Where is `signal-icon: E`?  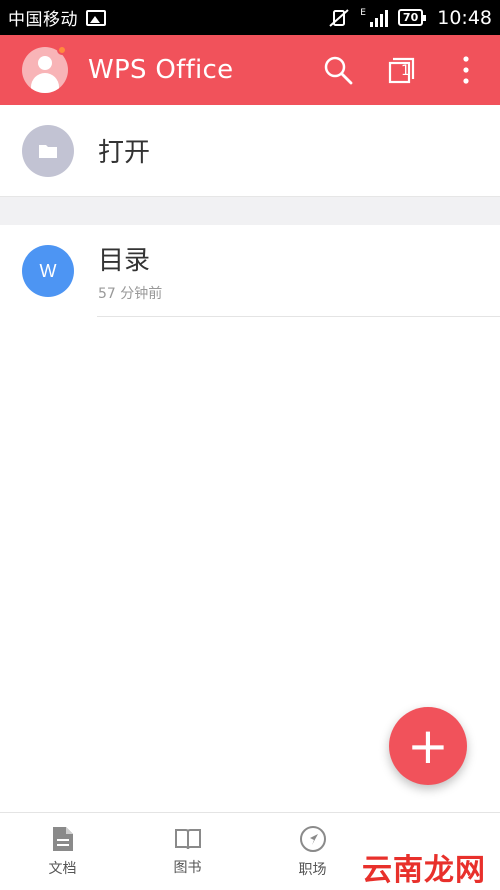 signal-icon: E is located at coordinates (374, 17).